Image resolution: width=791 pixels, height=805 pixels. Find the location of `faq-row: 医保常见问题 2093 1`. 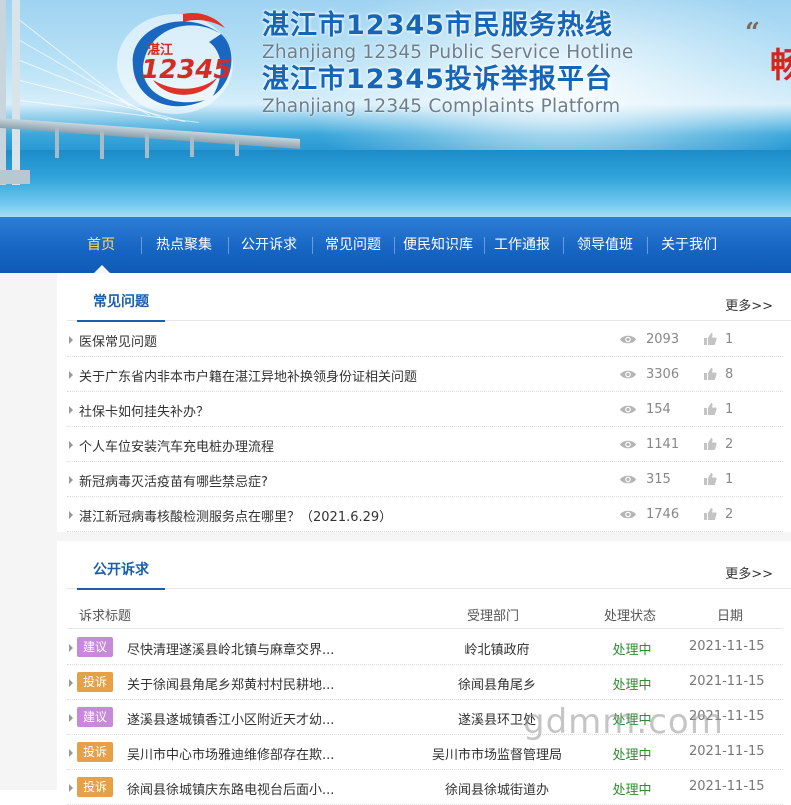

faq-row: 医保常见问题 2093 1 is located at coordinates (425, 339).